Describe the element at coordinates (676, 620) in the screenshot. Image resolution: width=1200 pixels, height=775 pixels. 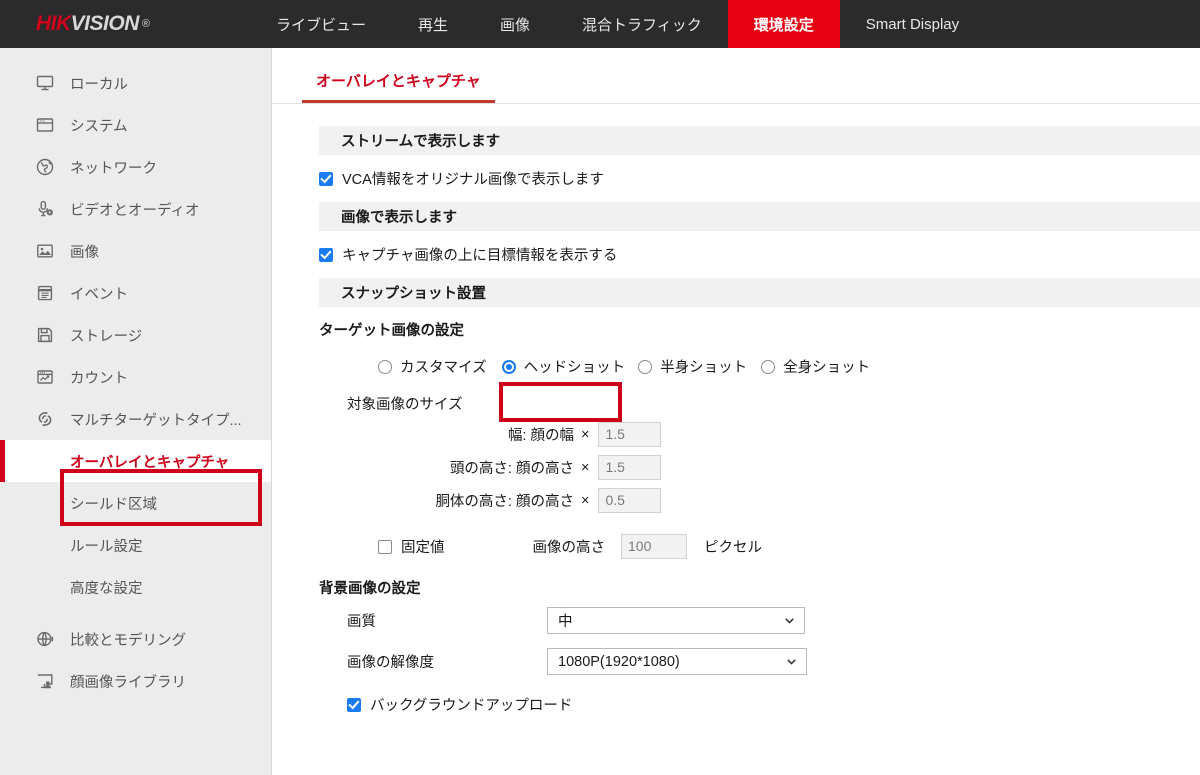
I see `quality-select: 中` at that location.